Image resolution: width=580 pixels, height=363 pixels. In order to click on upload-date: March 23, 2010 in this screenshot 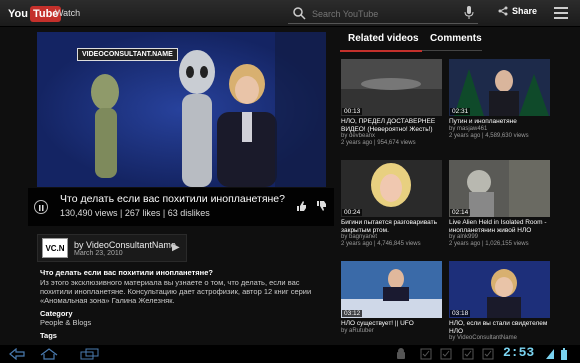, I will do `click(98, 253)`.